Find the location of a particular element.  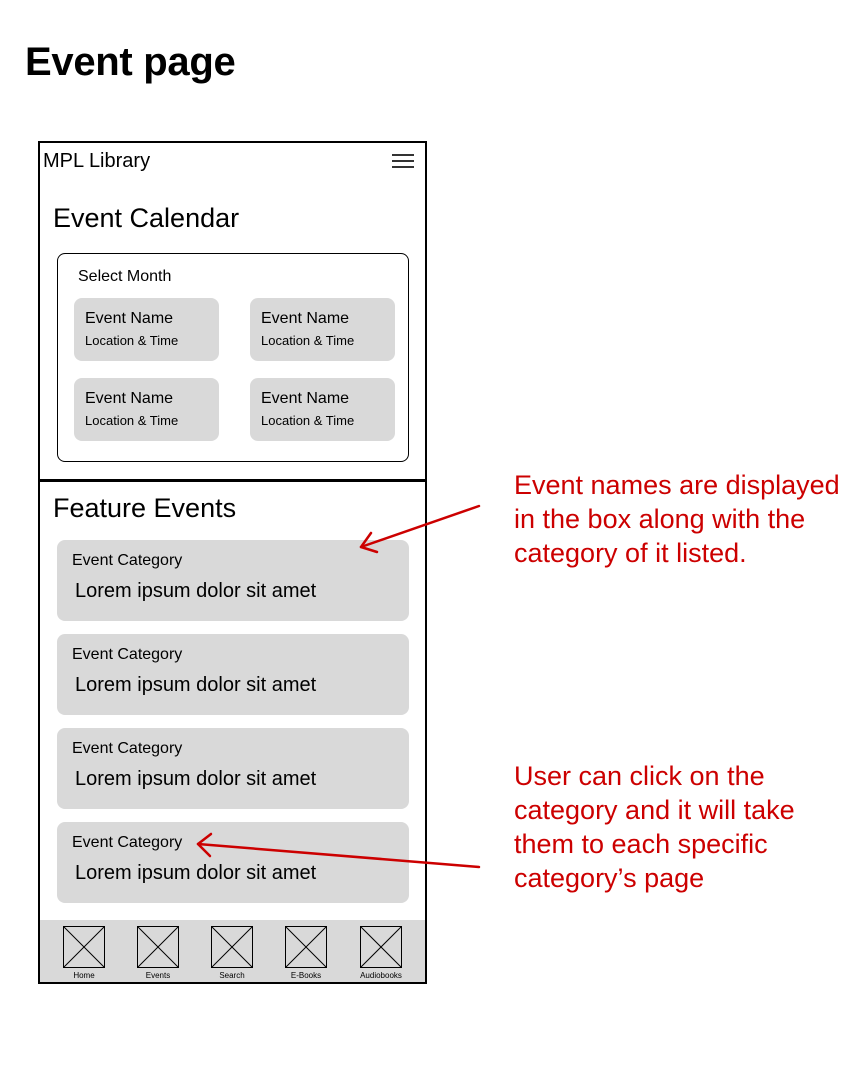

bottom-nav: Home Events Search E-Books Audiobooks is located at coordinates (232, 951).